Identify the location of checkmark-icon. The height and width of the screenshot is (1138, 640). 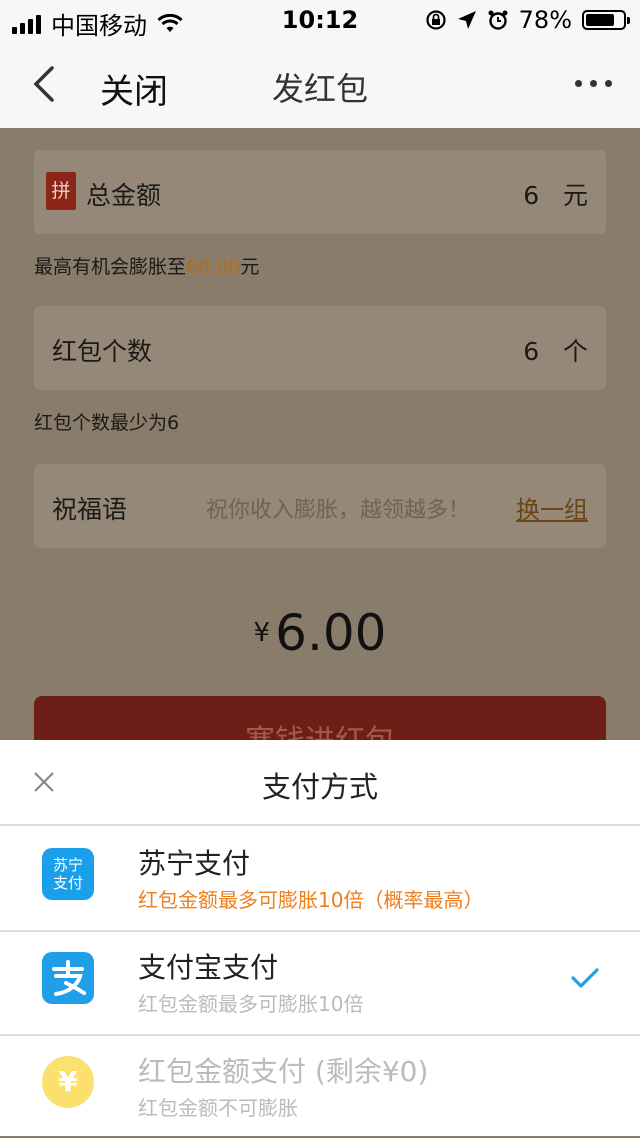
(585, 978).